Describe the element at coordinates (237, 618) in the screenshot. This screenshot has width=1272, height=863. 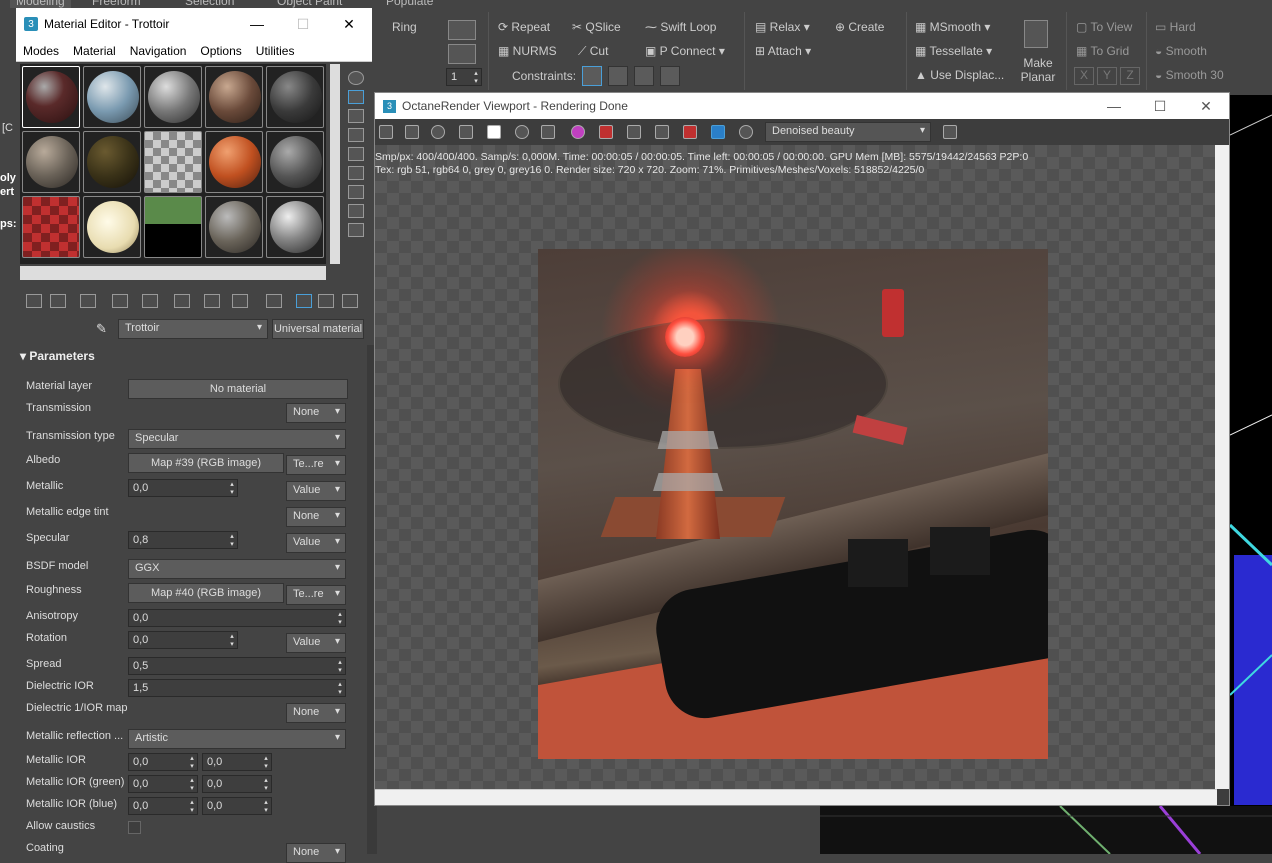
I see `anisotropy-spinner: 0,0` at that location.